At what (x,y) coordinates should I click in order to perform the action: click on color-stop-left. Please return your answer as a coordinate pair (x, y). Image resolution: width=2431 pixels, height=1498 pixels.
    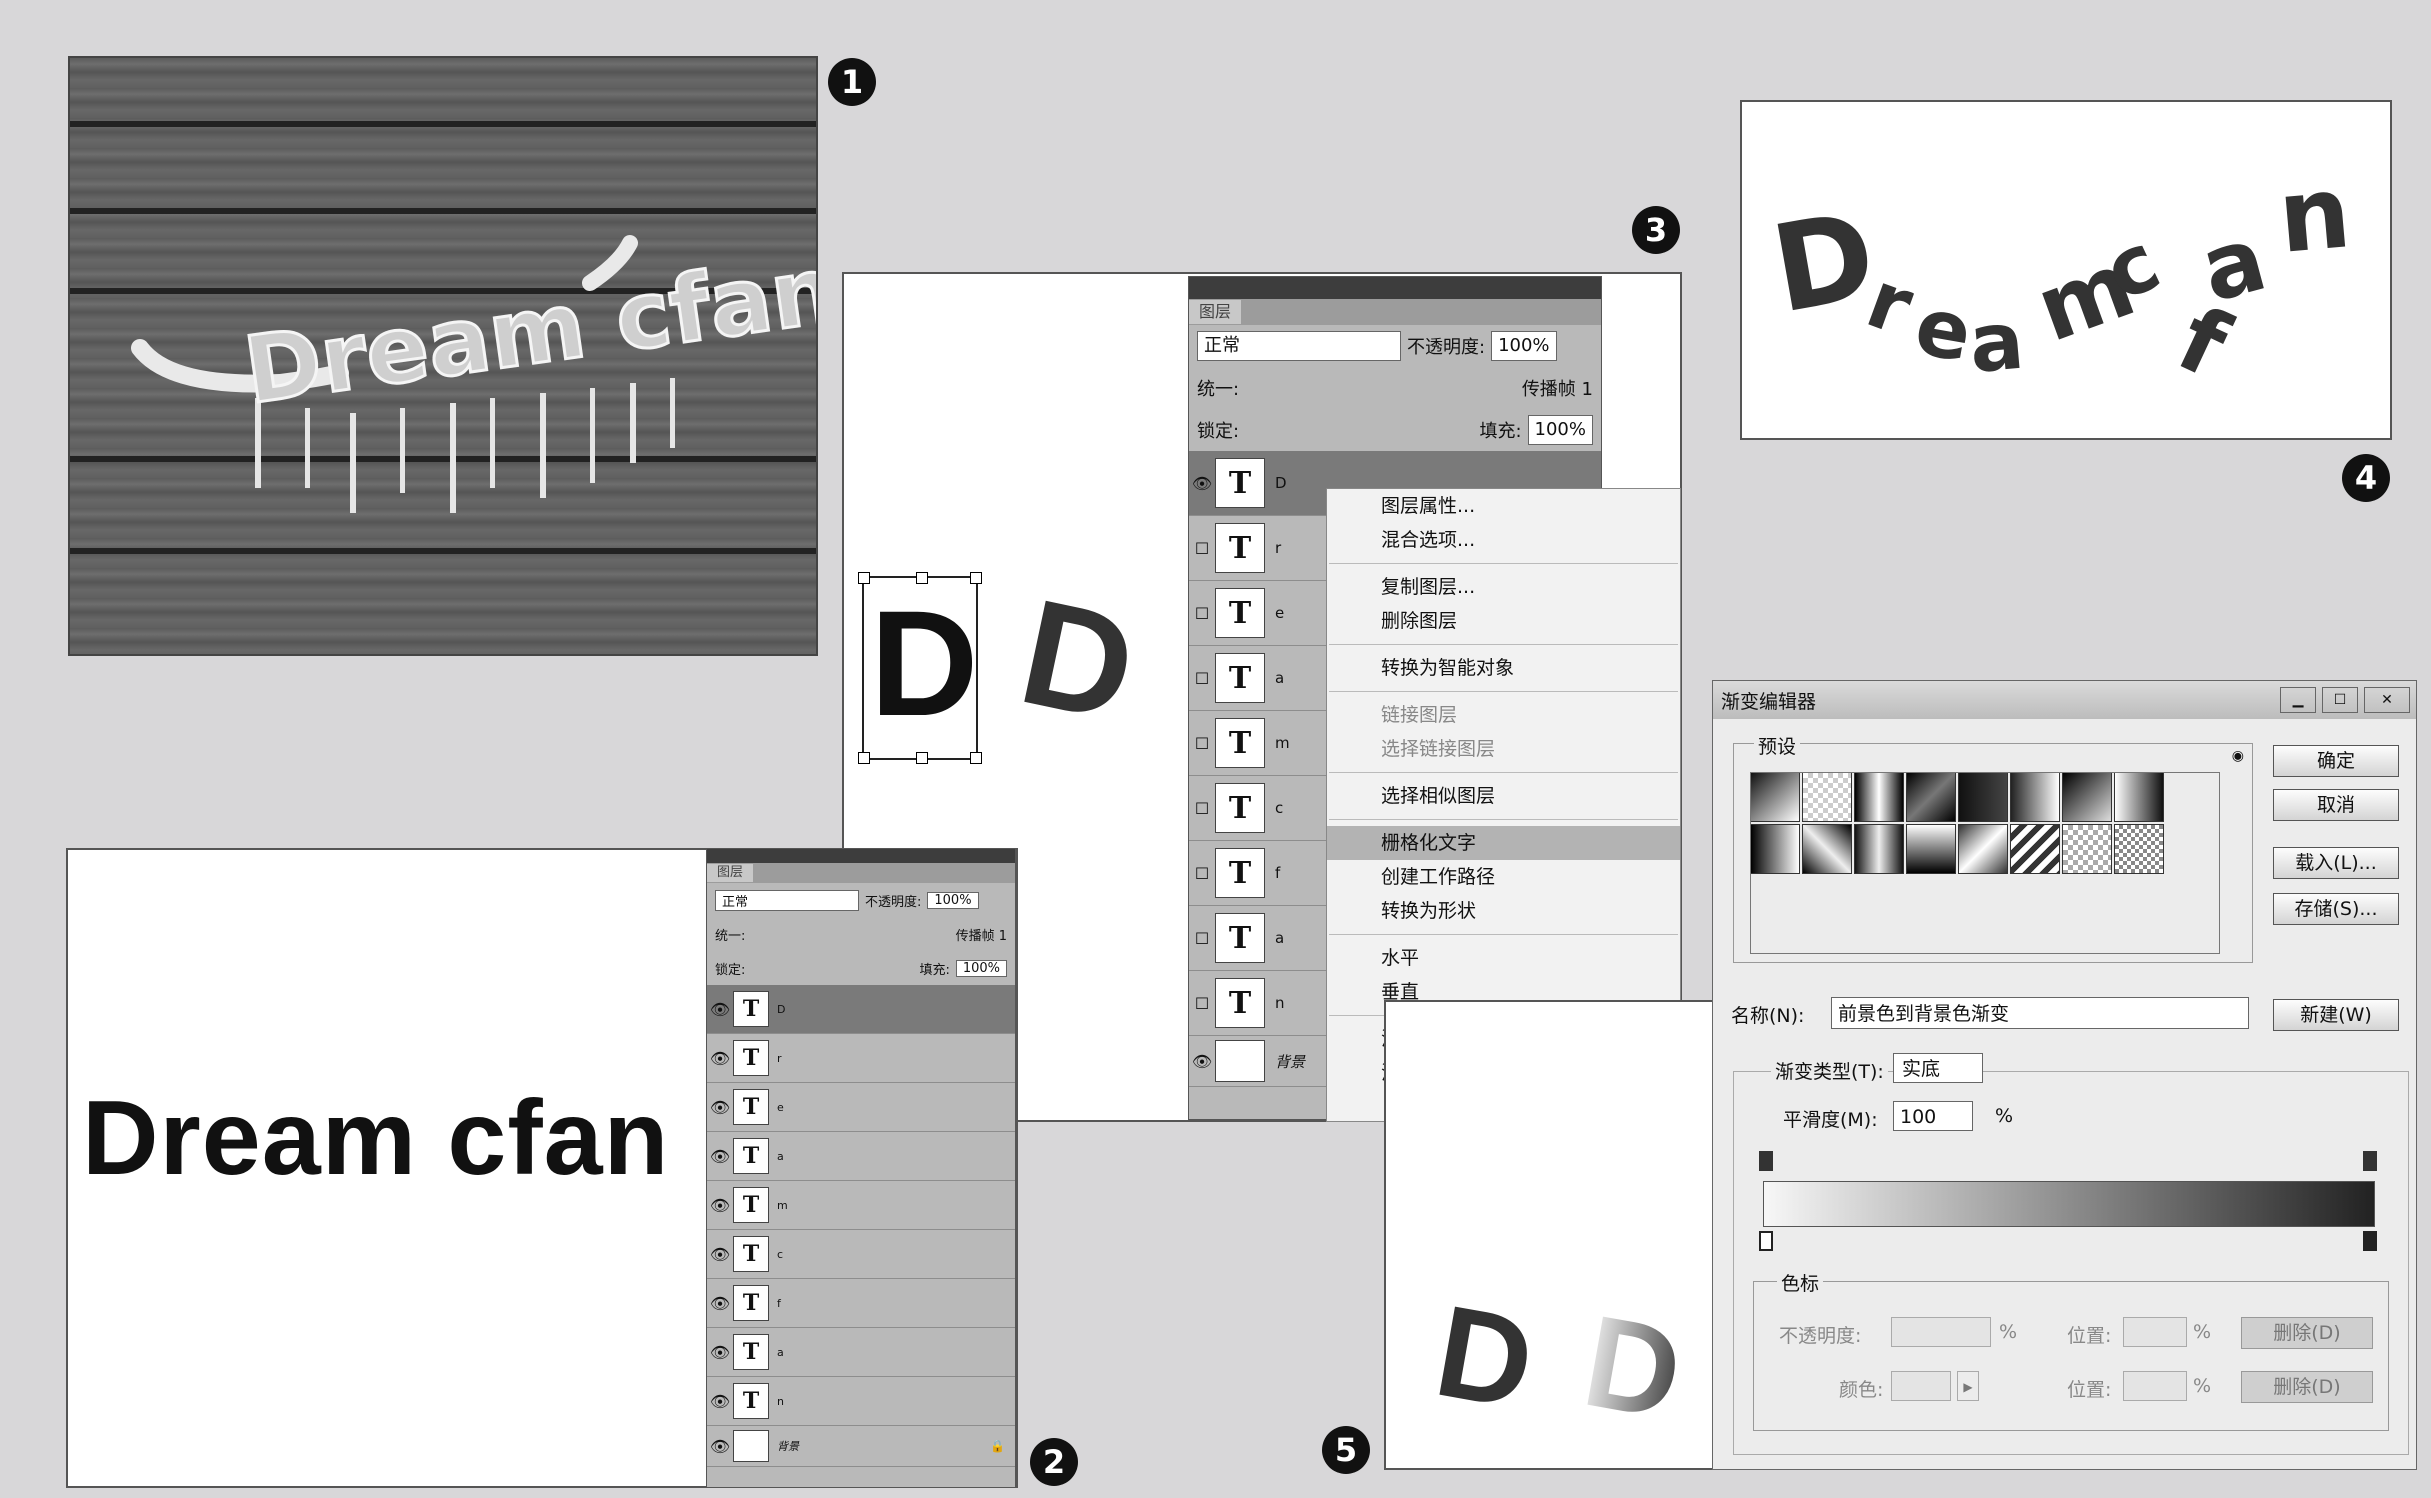
    Looking at the image, I should click on (1766, 1241).